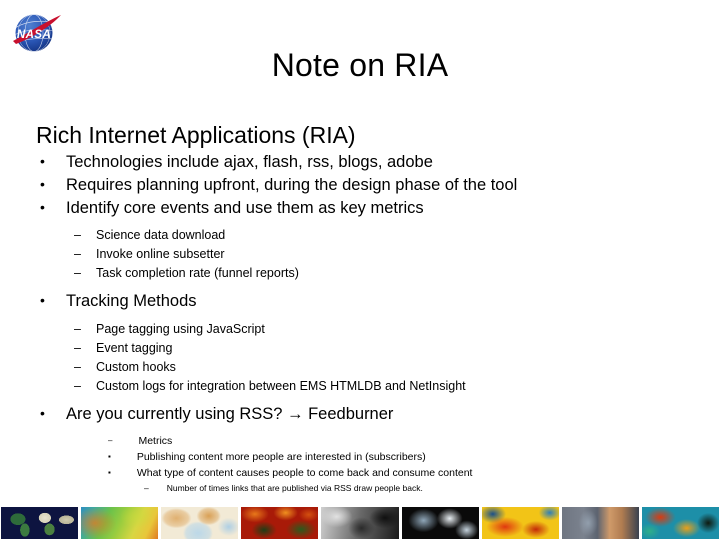  Describe the element at coordinates (120, 523) in the screenshot. I see `green-yellow-gradient-tile` at that location.